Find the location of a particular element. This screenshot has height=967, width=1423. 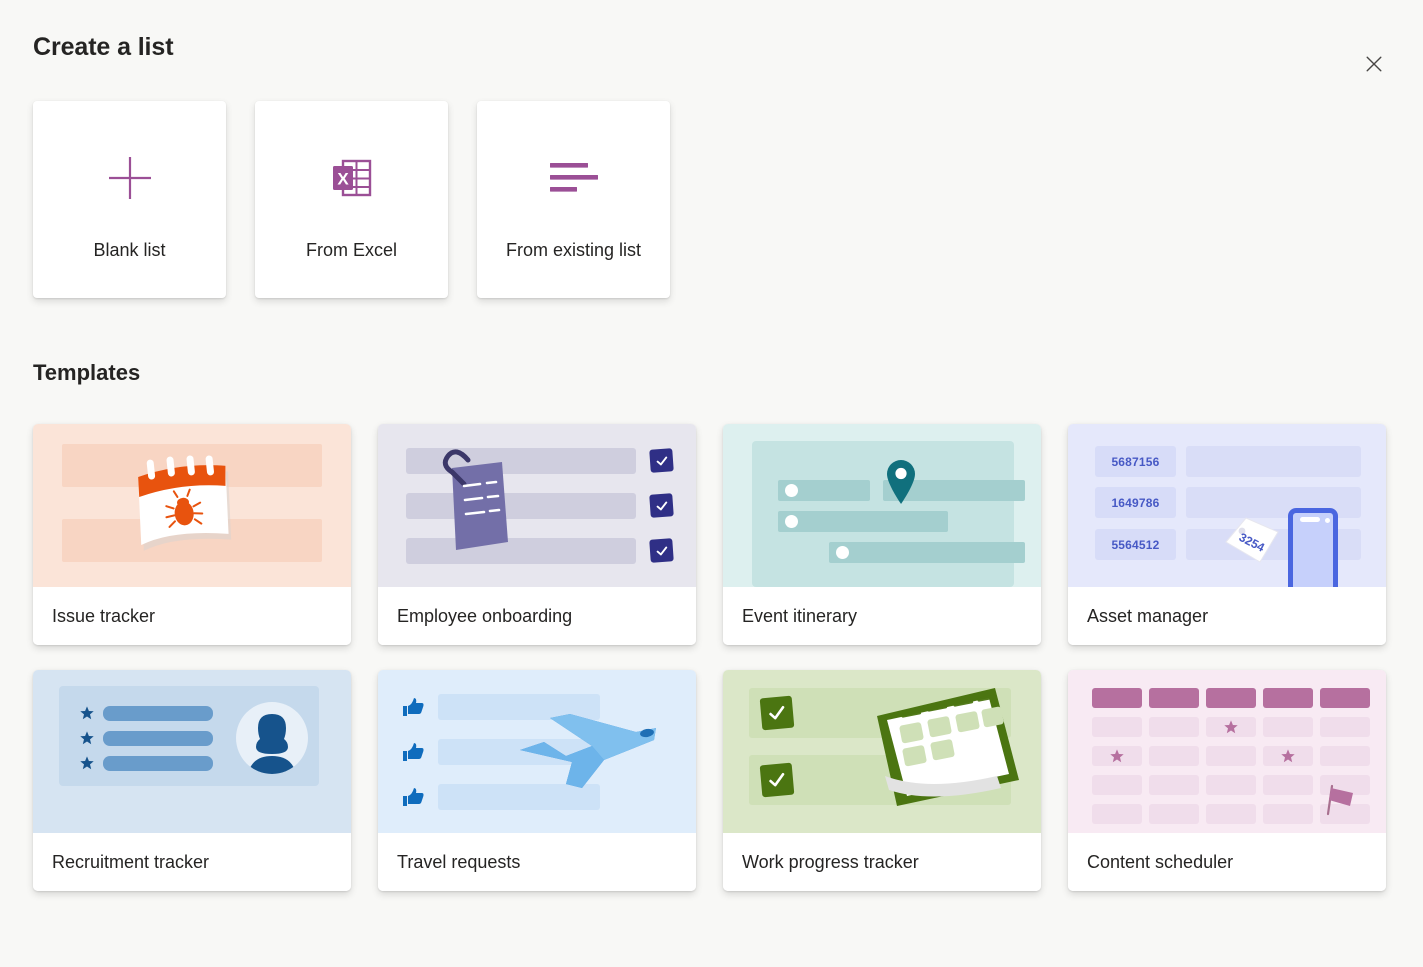

airplane-icon is located at coordinates (588, 751).